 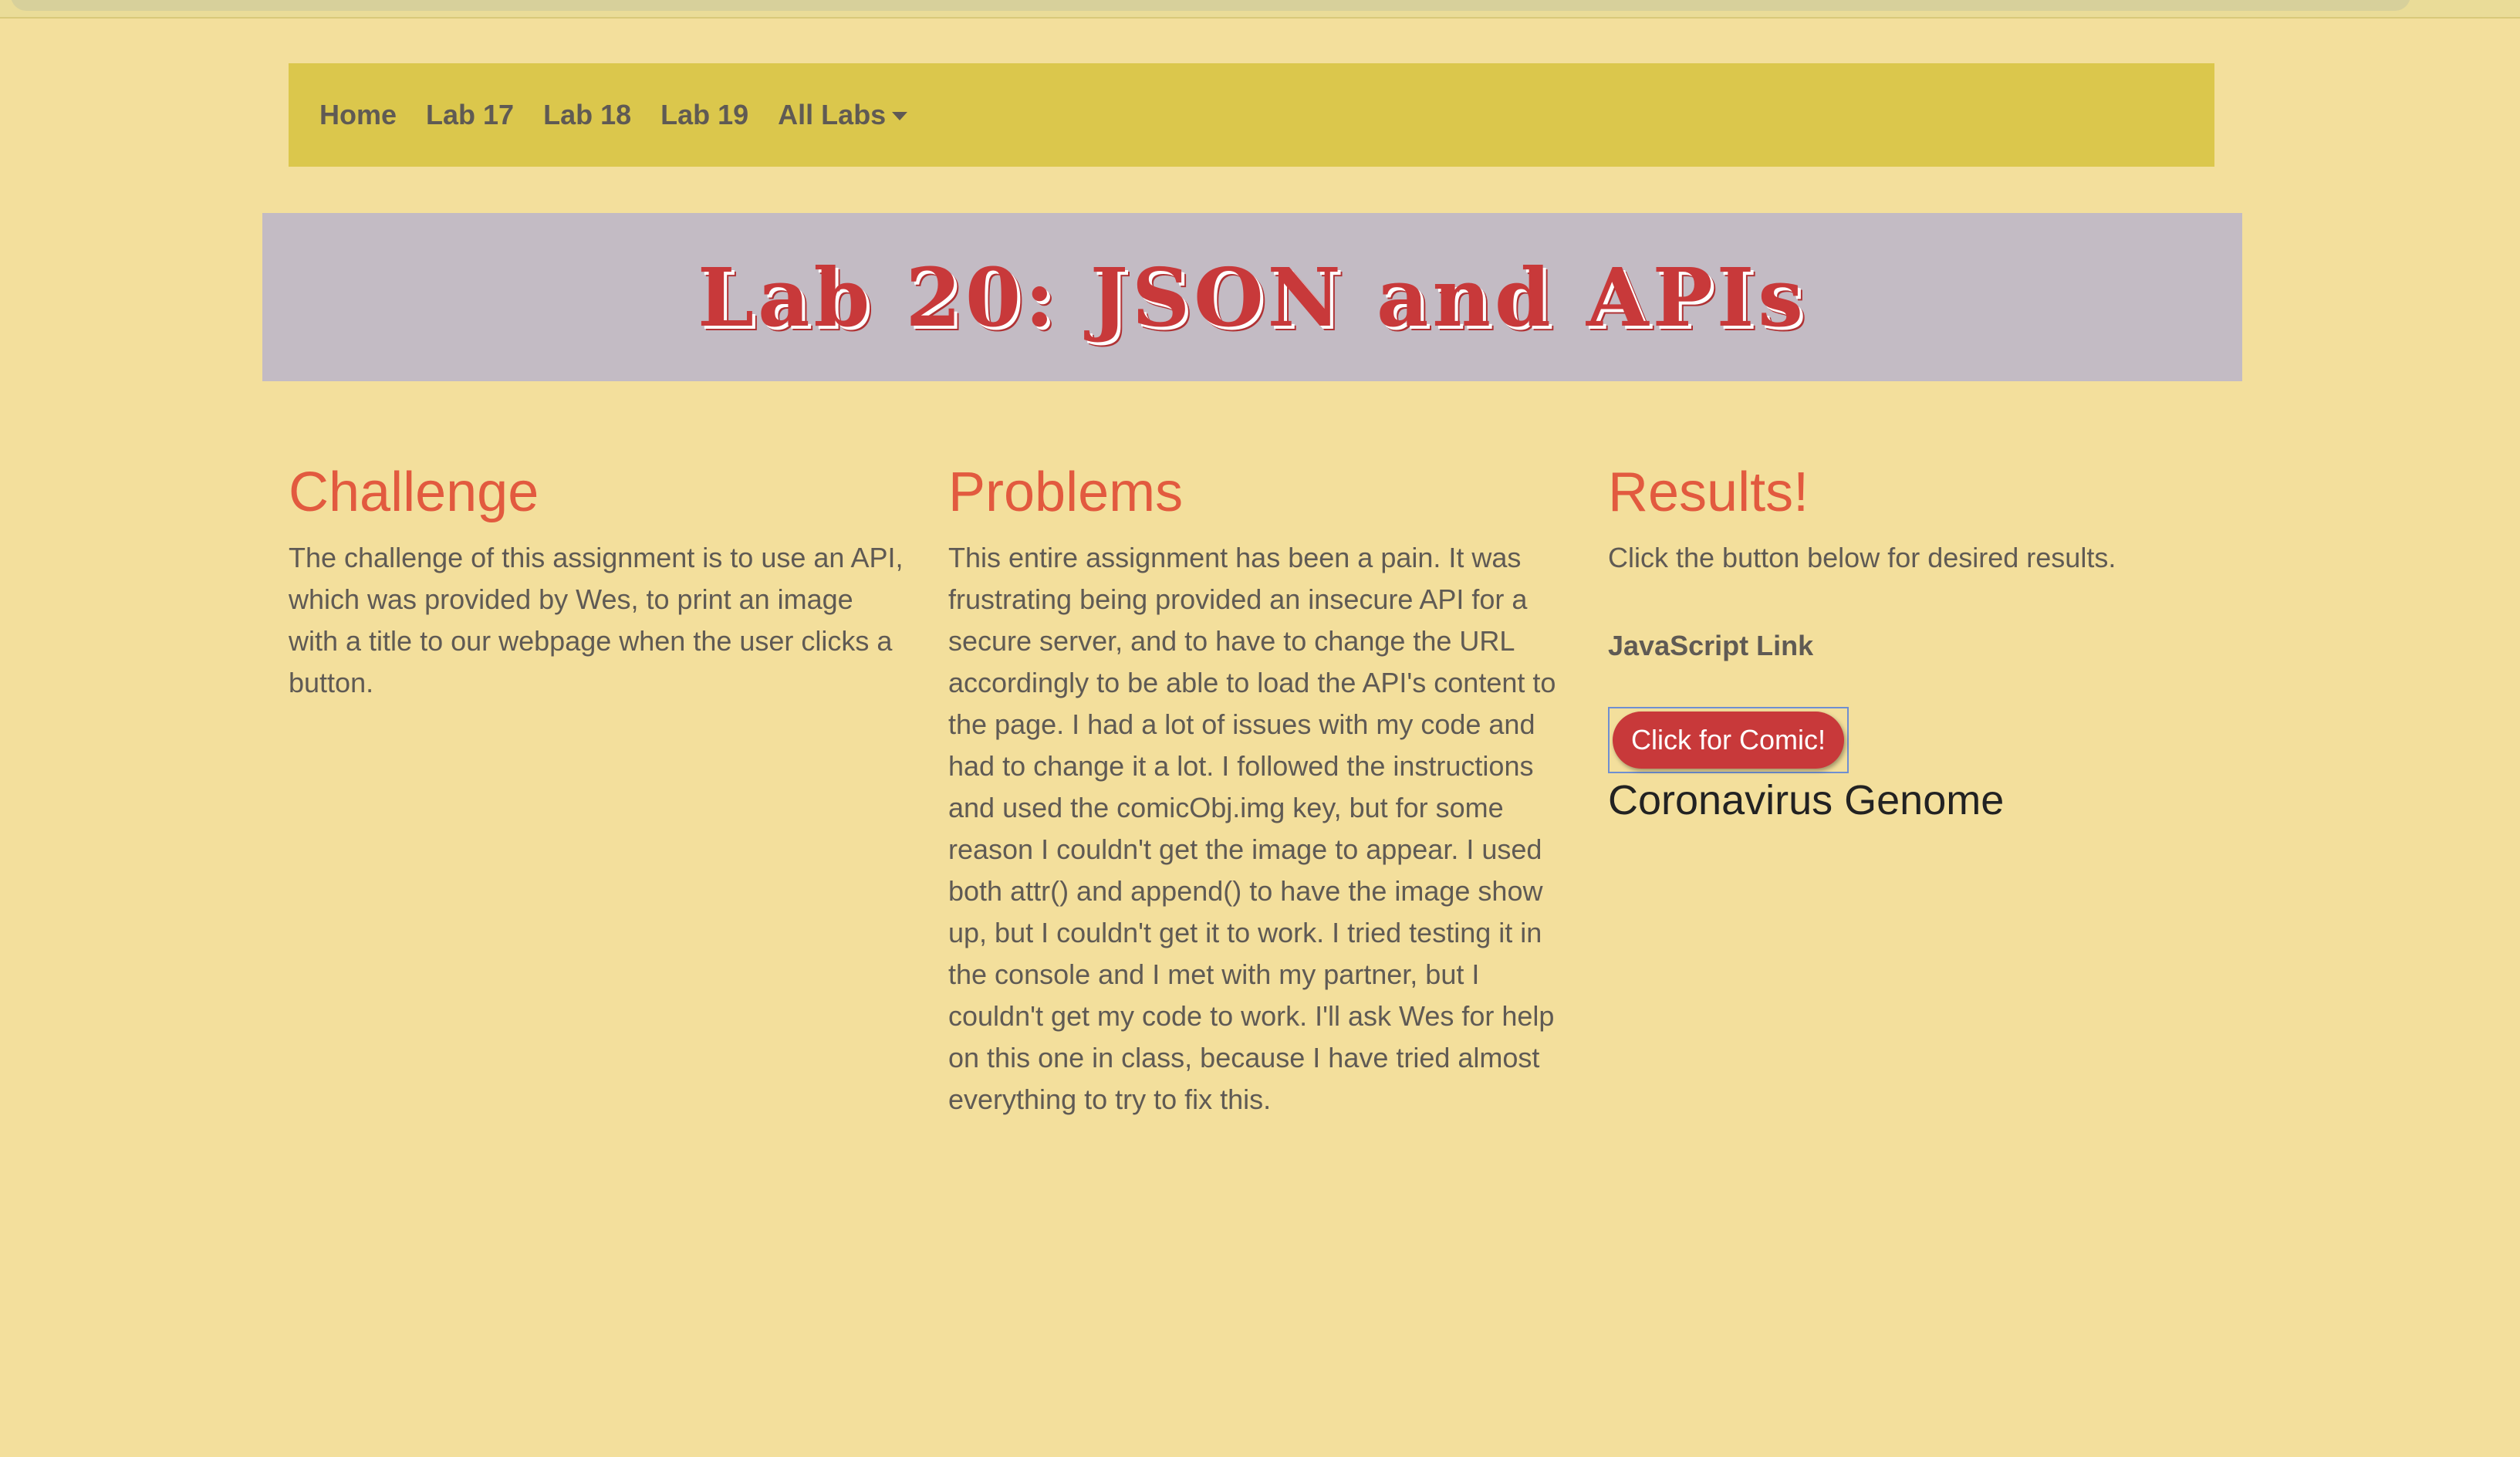 I want to click on page-banner: Lab 20: JSON and APIs, so click(x=1252, y=297).